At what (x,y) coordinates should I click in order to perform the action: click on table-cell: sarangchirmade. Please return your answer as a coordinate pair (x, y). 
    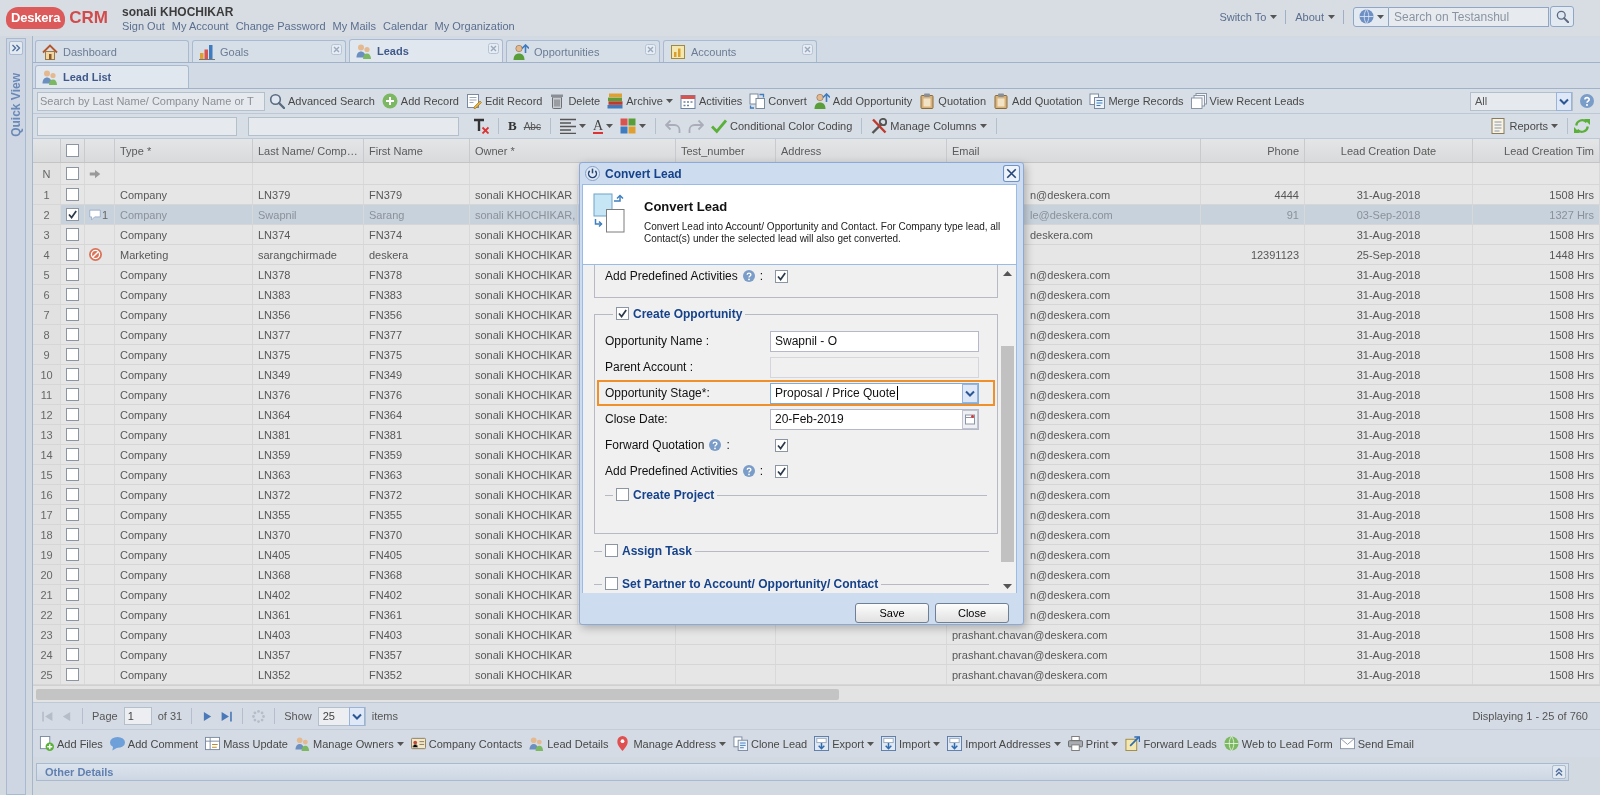
    Looking at the image, I should click on (308, 254).